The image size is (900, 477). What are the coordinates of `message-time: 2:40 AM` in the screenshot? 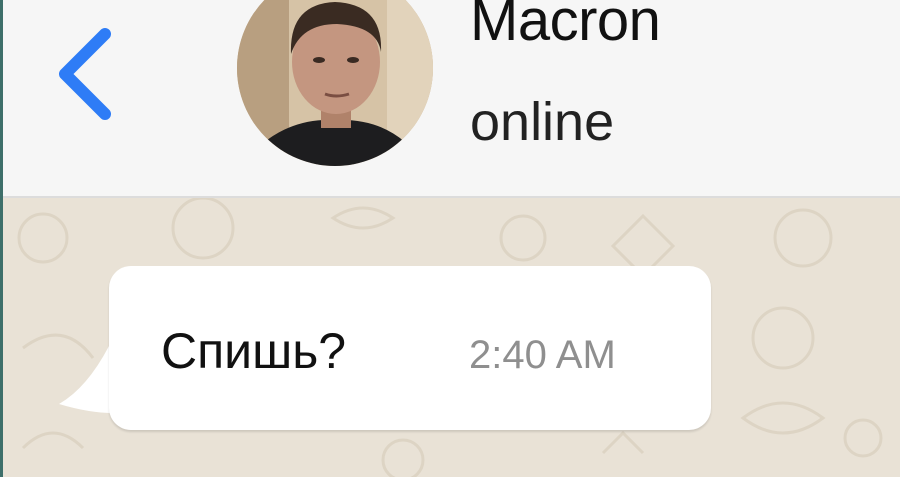 It's located at (542, 355).